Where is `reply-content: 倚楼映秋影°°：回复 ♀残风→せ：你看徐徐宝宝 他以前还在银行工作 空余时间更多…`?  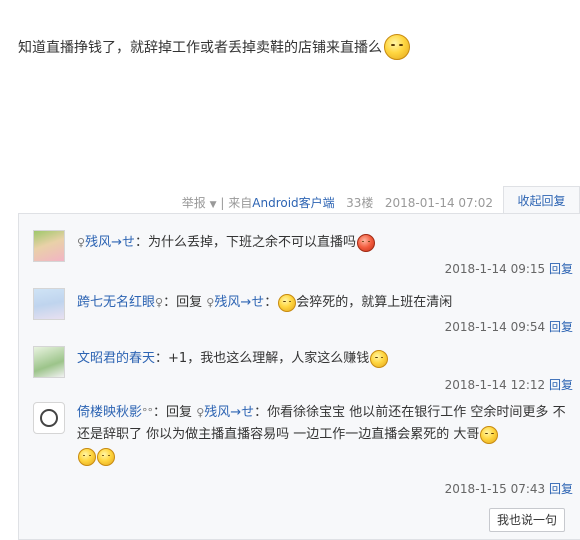
reply-content: 倚楼映秋影°°：回复 ♀残风→せ：你看徐徐宝宝 他以前还在银行工作 空余时间更多… is located at coordinates (325, 435).